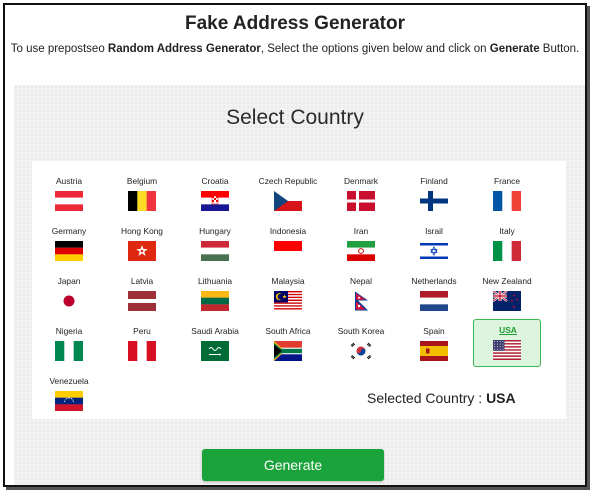  What do you see at coordinates (69, 351) in the screenshot?
I see `nigeria-flag-icon` at bounding box center [69, 351].